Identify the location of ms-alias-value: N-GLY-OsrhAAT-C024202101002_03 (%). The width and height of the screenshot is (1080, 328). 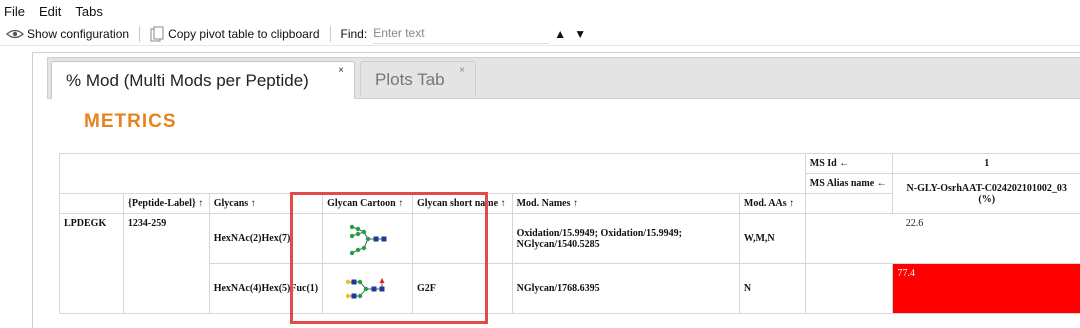
(986, 193).